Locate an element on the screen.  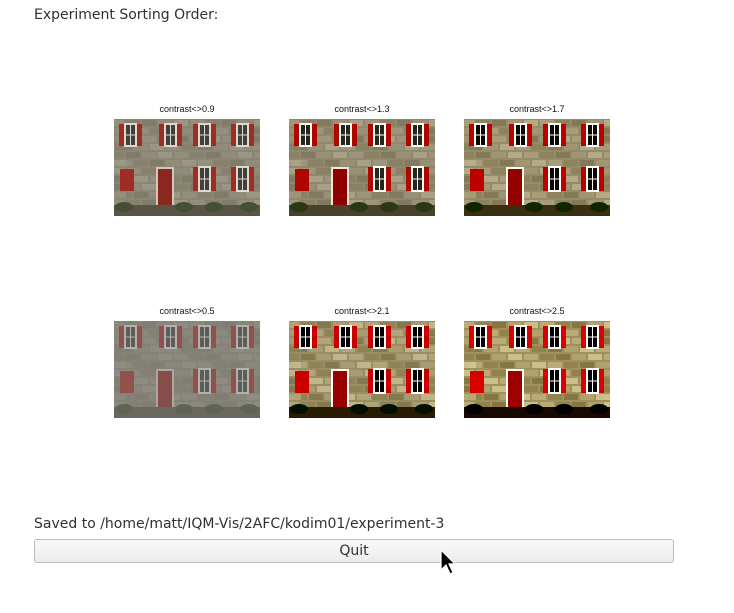
image-caption: contrast<>0.5 is located at coordinates (187, 311).